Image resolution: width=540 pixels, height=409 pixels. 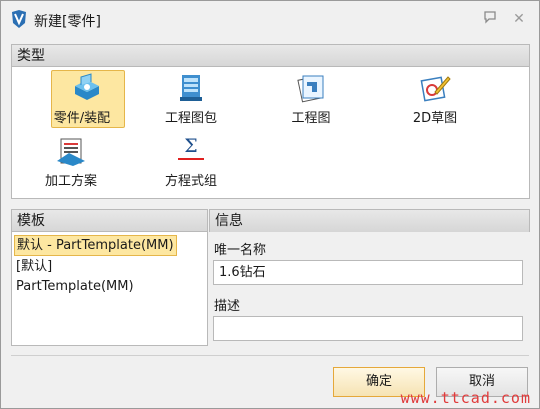 What do you see at coordinates (190, 181) in the screenshot?
I see `type-item-label: 方程式组` at bounding box center [190, 181].